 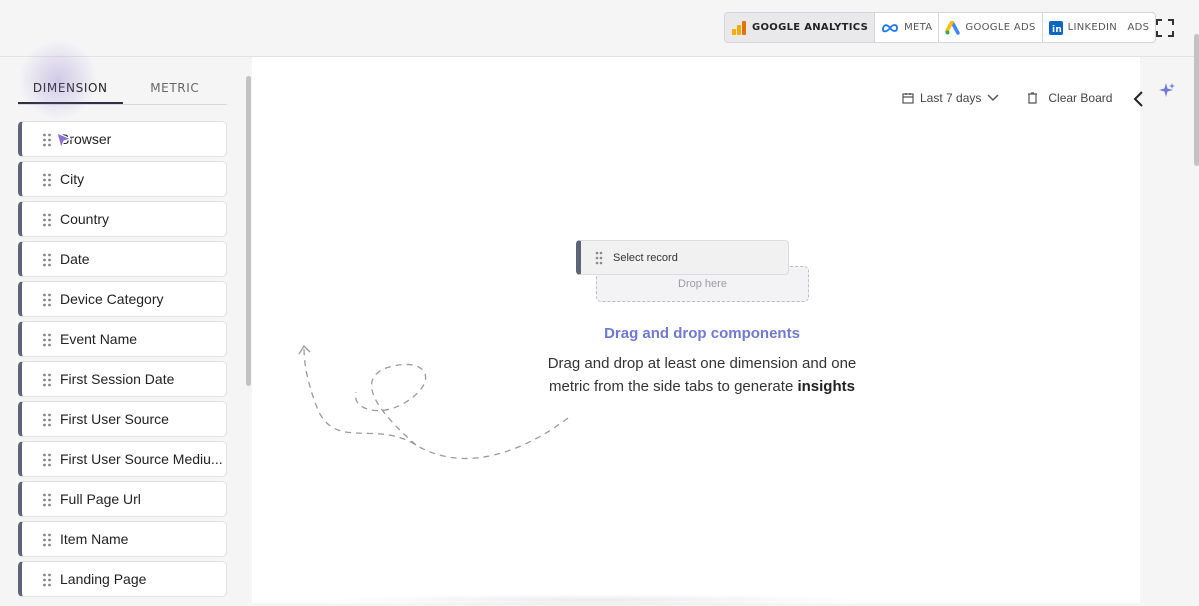 What do you see at coordinates (908, 98) in the screenshot?
I see `calendar-icon` at bounding box center [908, 98].